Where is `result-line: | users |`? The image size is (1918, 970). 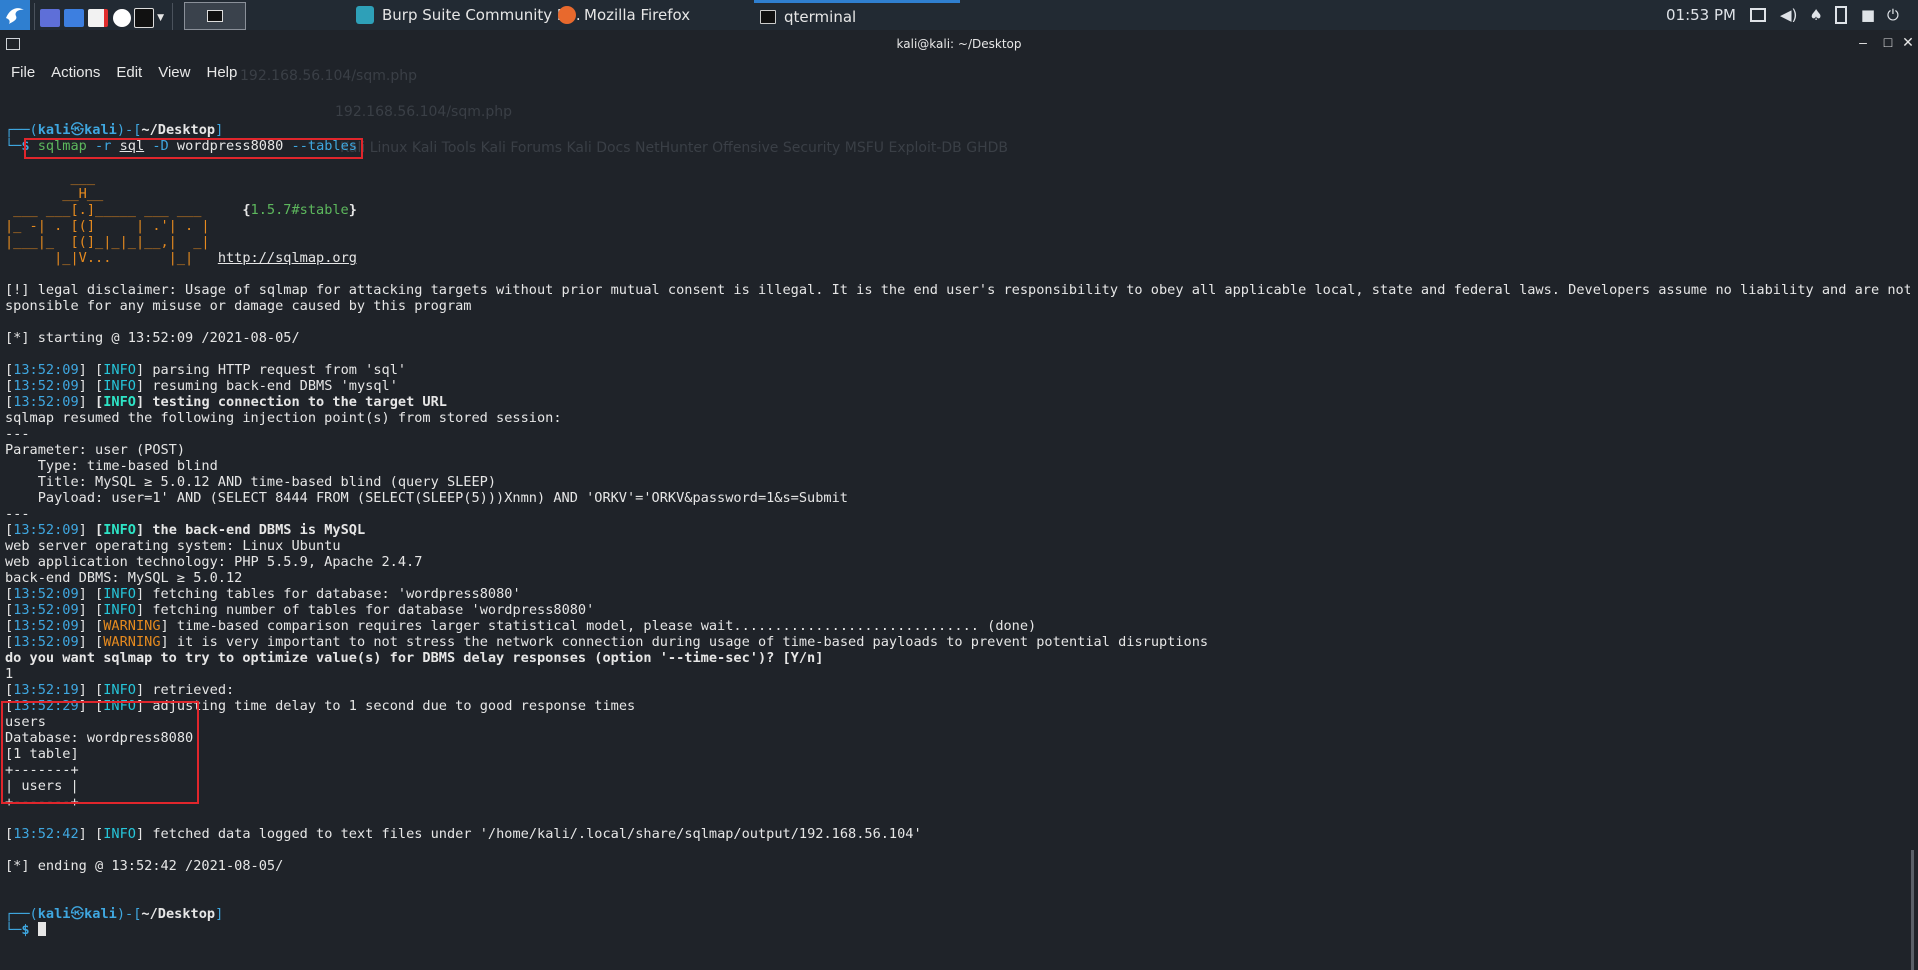 result-line: | users | is located at coordinates (42, 786).